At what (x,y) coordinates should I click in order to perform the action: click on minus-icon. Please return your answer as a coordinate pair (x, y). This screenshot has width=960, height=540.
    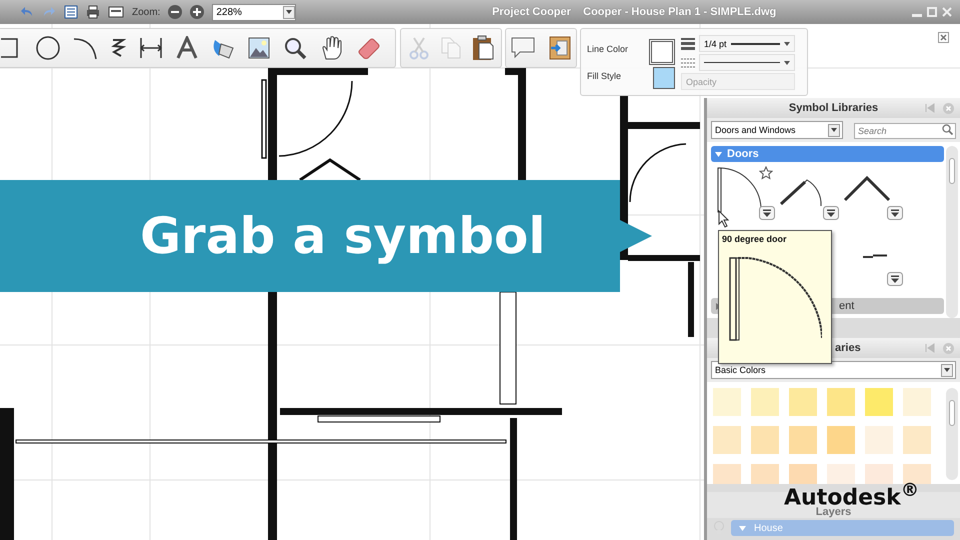
    Looking at the image, I should click on (175, 12).